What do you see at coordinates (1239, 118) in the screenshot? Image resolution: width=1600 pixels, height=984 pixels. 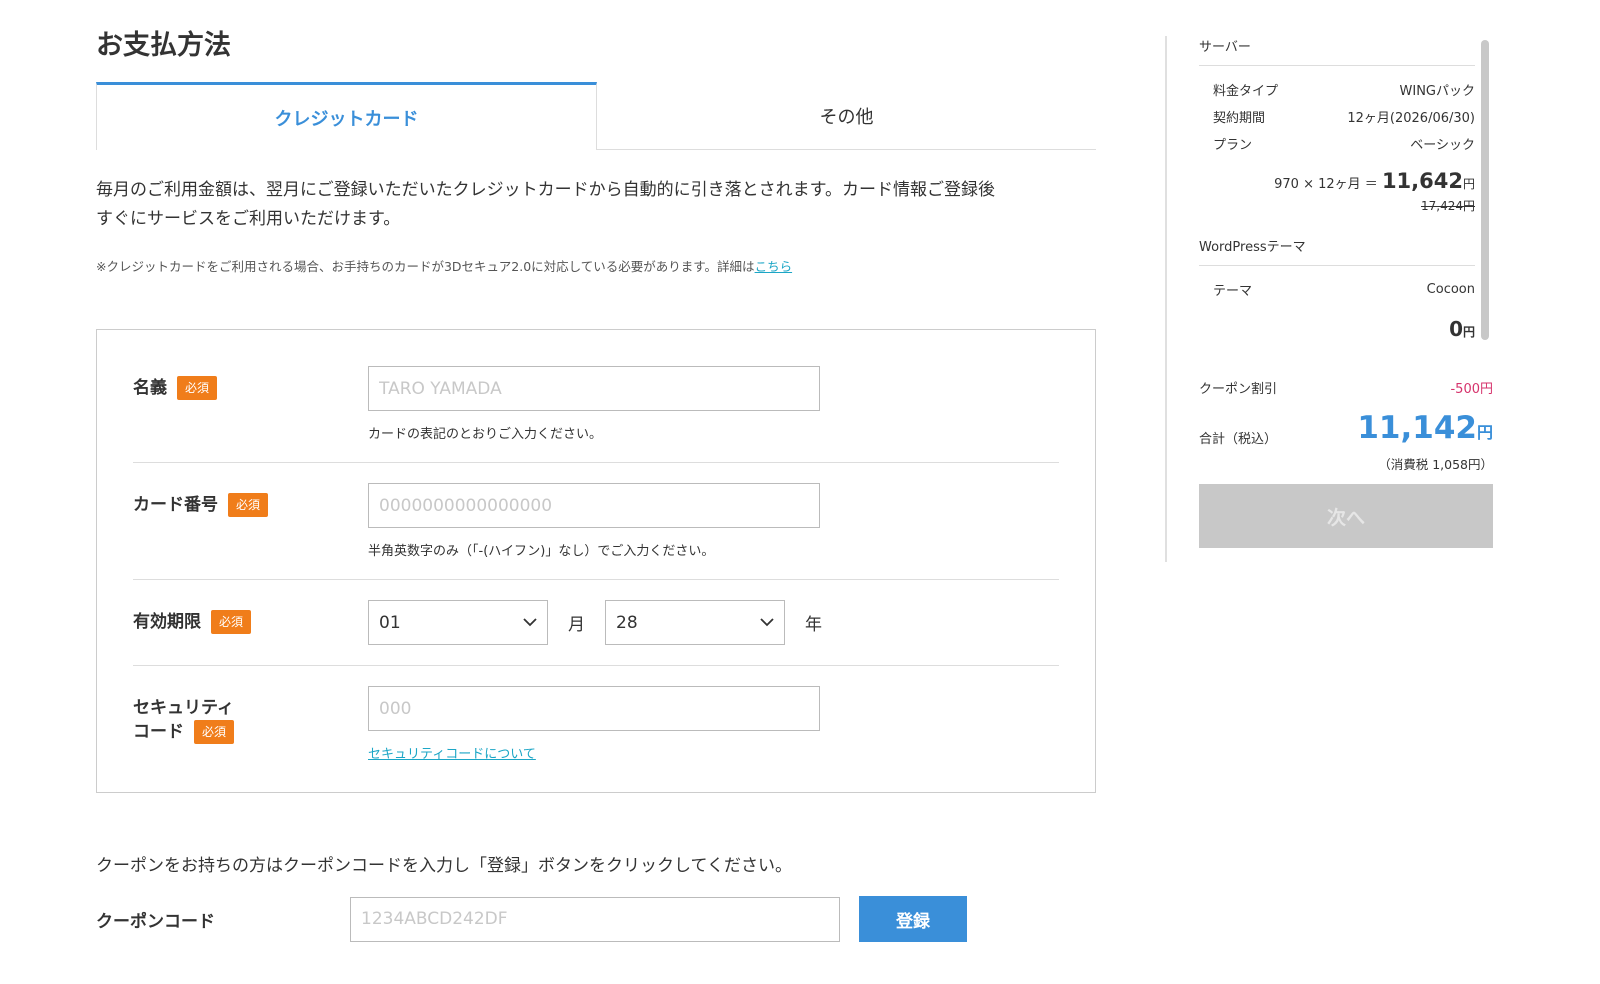 I see `summary-key: 契約期間` at bounding box center [1239, 118].